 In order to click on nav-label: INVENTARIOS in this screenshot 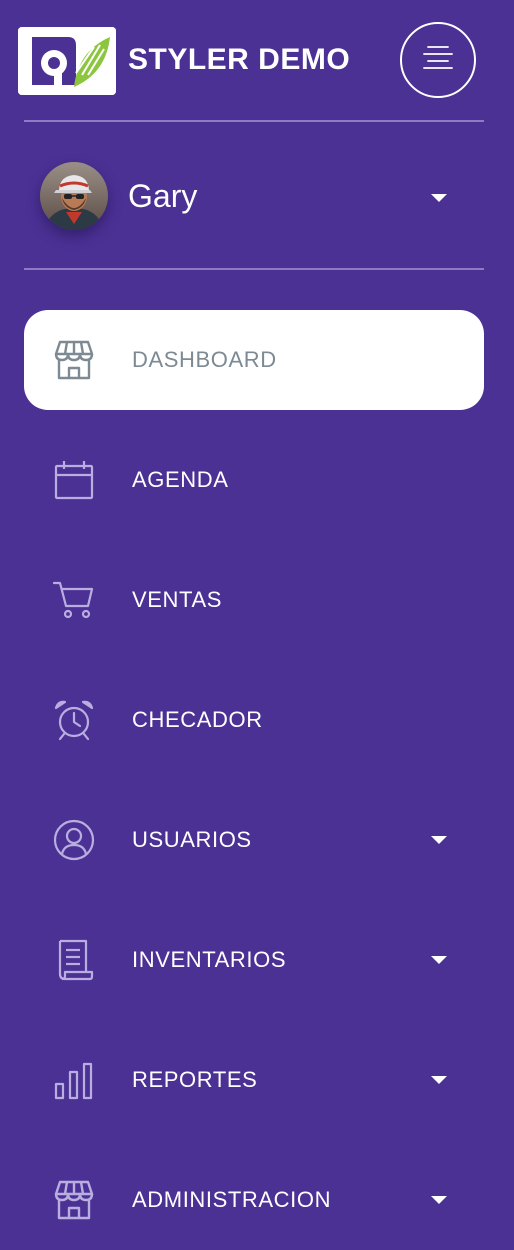, I will do `click(209, 959)`.